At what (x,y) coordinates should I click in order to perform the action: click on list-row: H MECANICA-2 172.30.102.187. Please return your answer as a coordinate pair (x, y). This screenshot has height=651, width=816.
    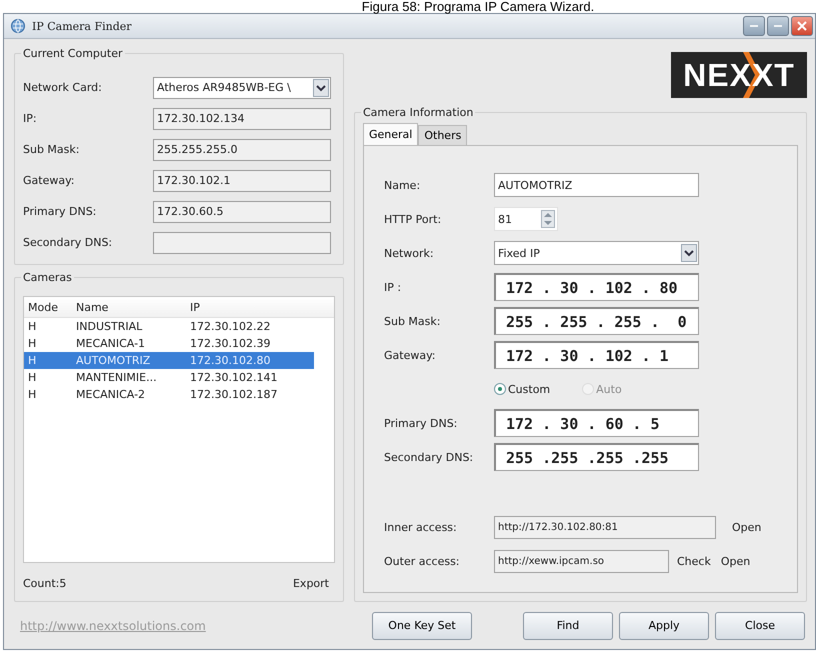
    Looking at the image, I should click on (169, 395).